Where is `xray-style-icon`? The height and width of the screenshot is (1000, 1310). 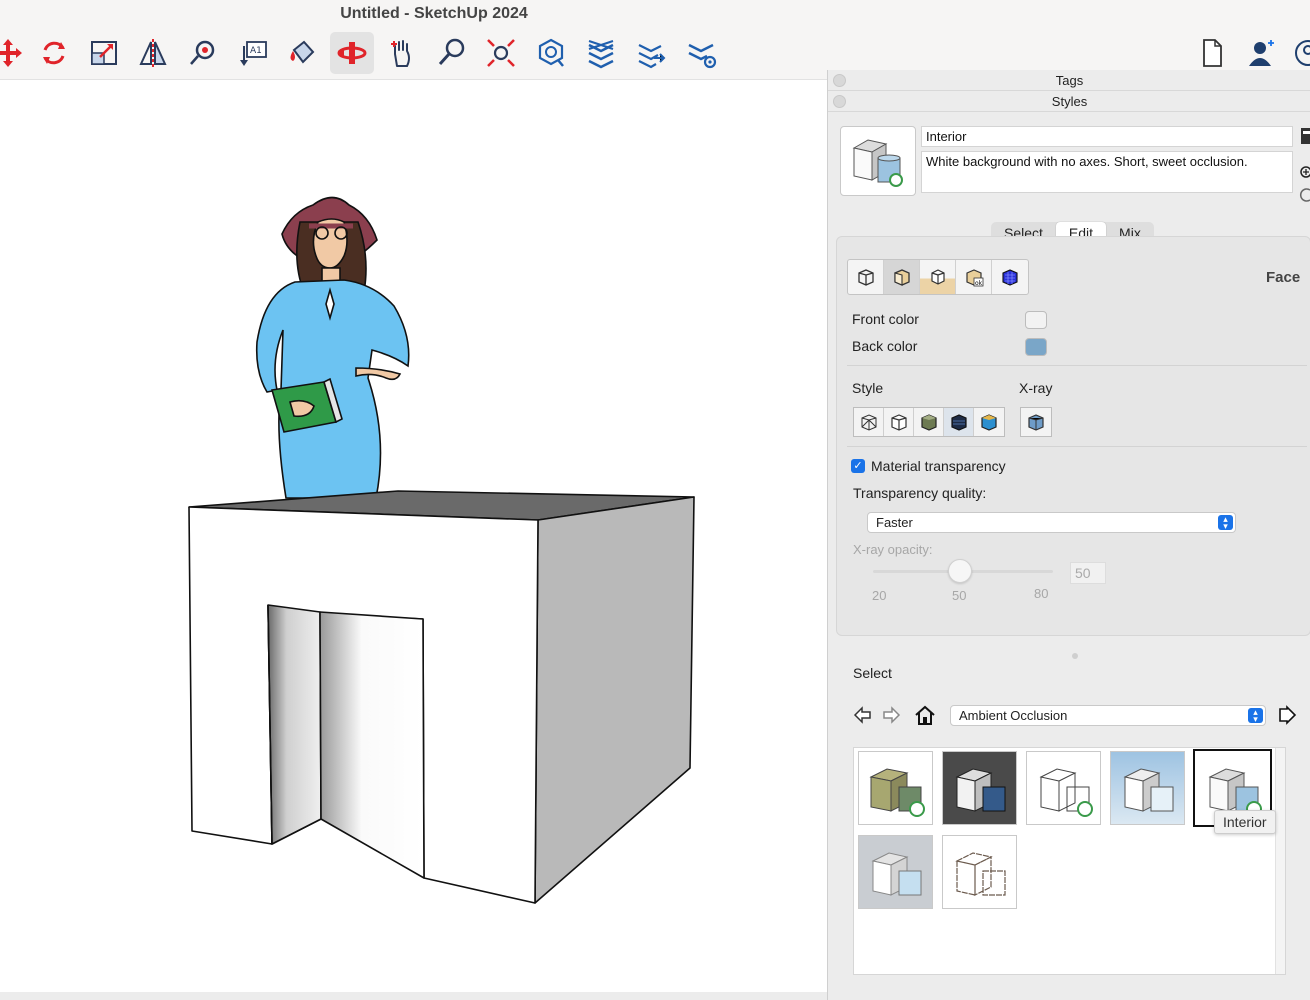
xray-style-icon is located at coordinates (1036, 422).